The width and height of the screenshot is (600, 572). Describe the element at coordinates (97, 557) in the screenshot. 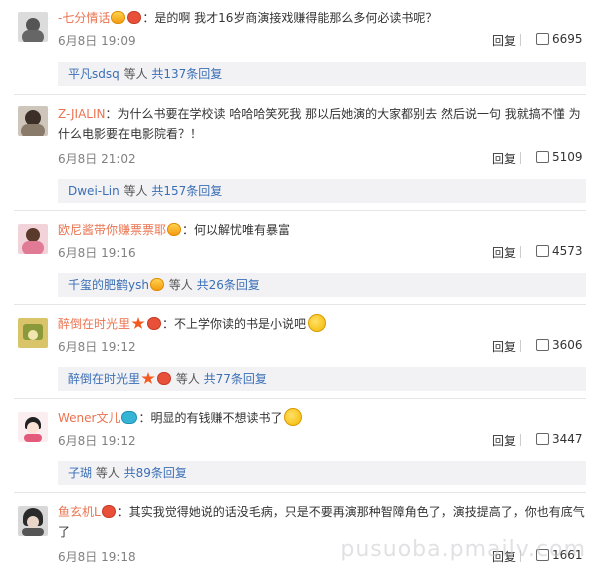

I see `comment-date: 6月8日 19:18` at that location.